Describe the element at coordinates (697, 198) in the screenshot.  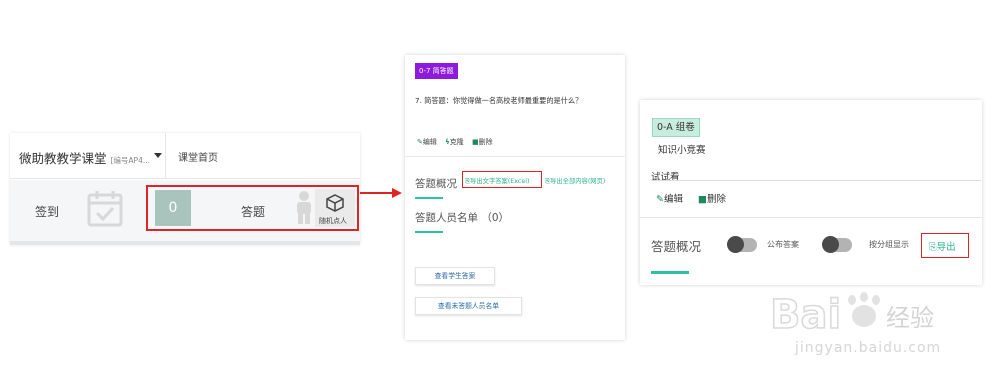
I see `quiz-actions: ✎编辑 ■删除` at that location.